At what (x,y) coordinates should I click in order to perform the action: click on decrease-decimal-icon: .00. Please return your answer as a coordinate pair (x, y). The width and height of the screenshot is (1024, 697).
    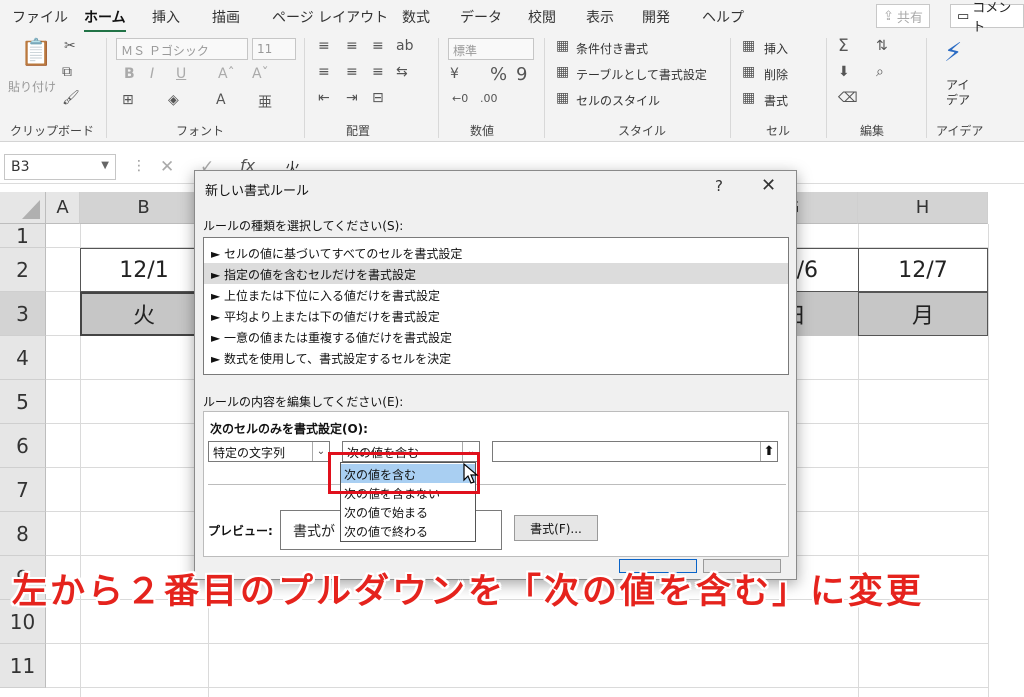
    Looking at the image, I should click on (489, 98).